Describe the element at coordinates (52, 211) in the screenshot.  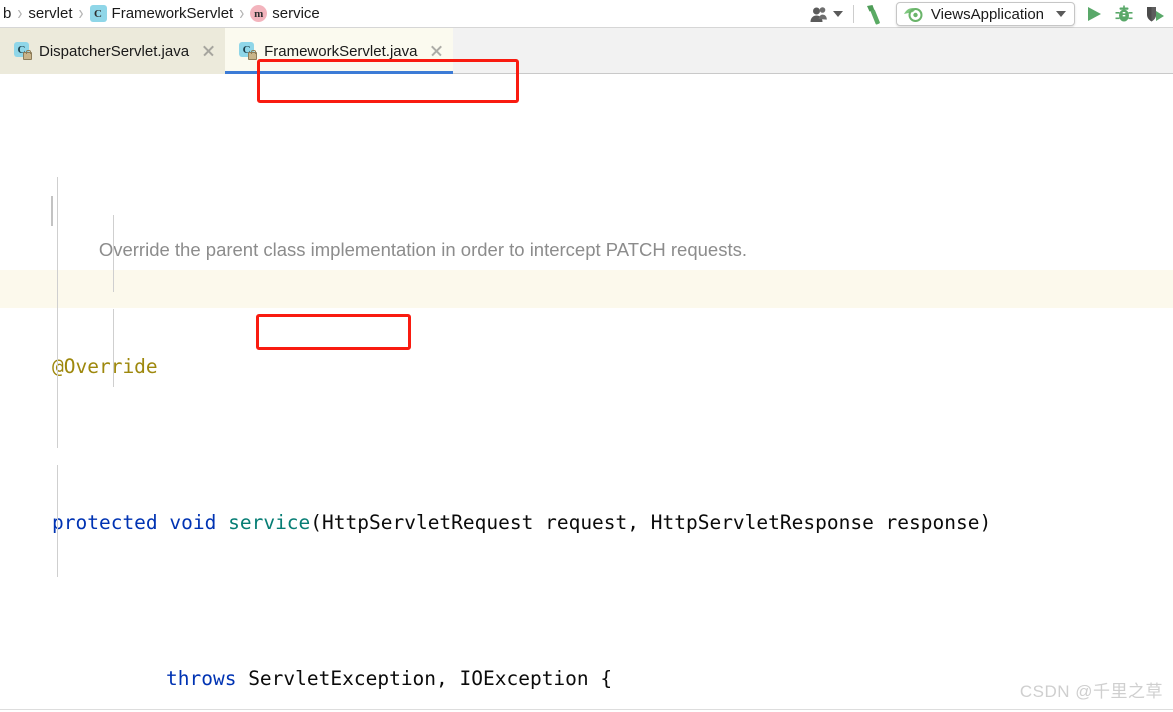
I see `javadoc-fold-bar` at that location.